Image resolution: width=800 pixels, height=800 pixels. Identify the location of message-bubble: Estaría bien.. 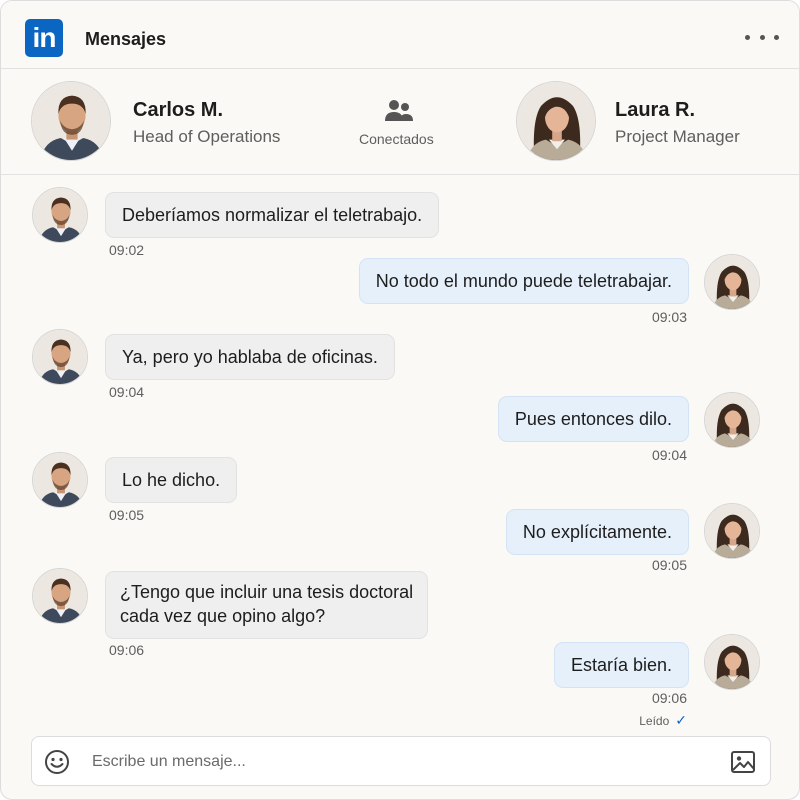
(621, 665).